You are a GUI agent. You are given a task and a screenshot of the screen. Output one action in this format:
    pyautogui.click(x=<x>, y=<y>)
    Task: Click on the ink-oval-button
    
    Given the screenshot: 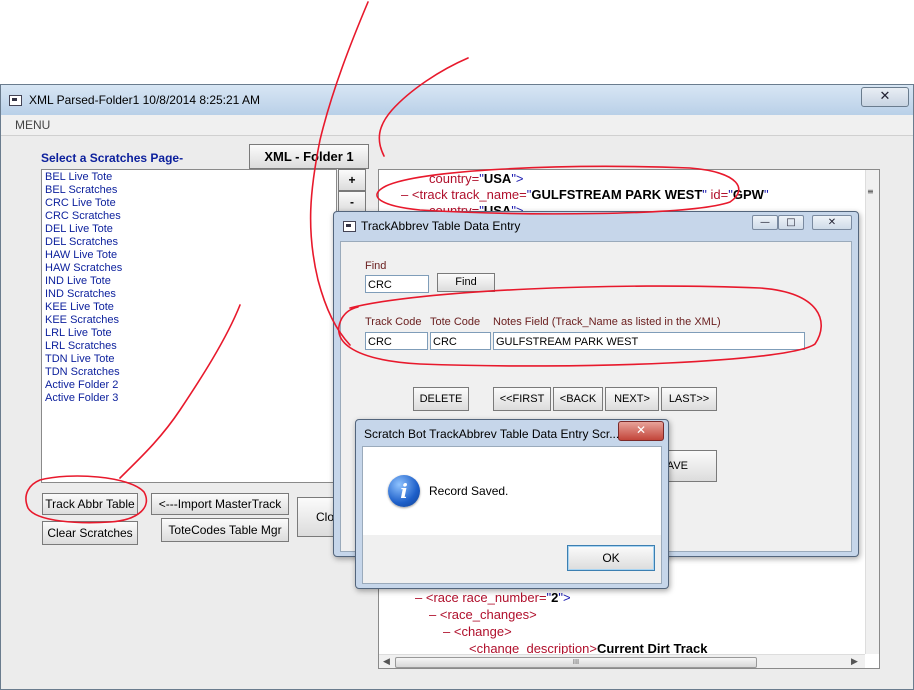 What is the action you would take?
    pyautogui.click(x=86, y=499)
    